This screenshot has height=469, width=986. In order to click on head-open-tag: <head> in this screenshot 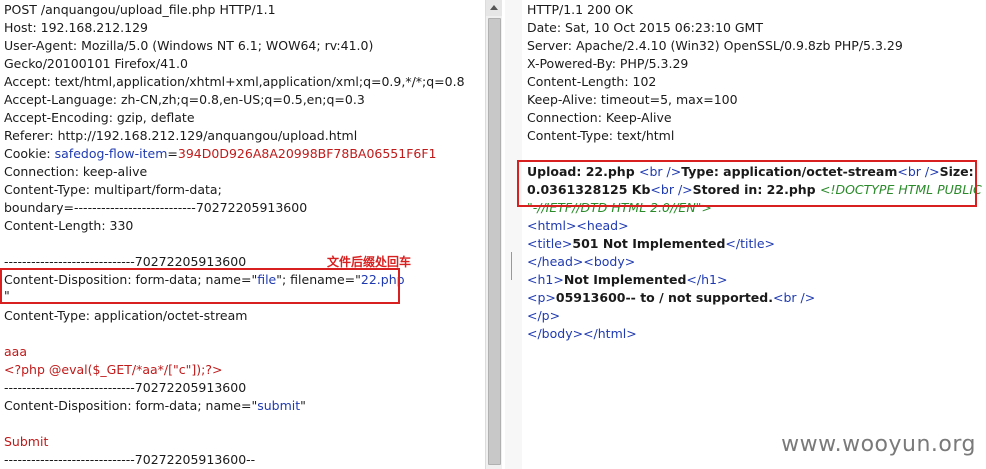, I will do `click(602, 225)`.